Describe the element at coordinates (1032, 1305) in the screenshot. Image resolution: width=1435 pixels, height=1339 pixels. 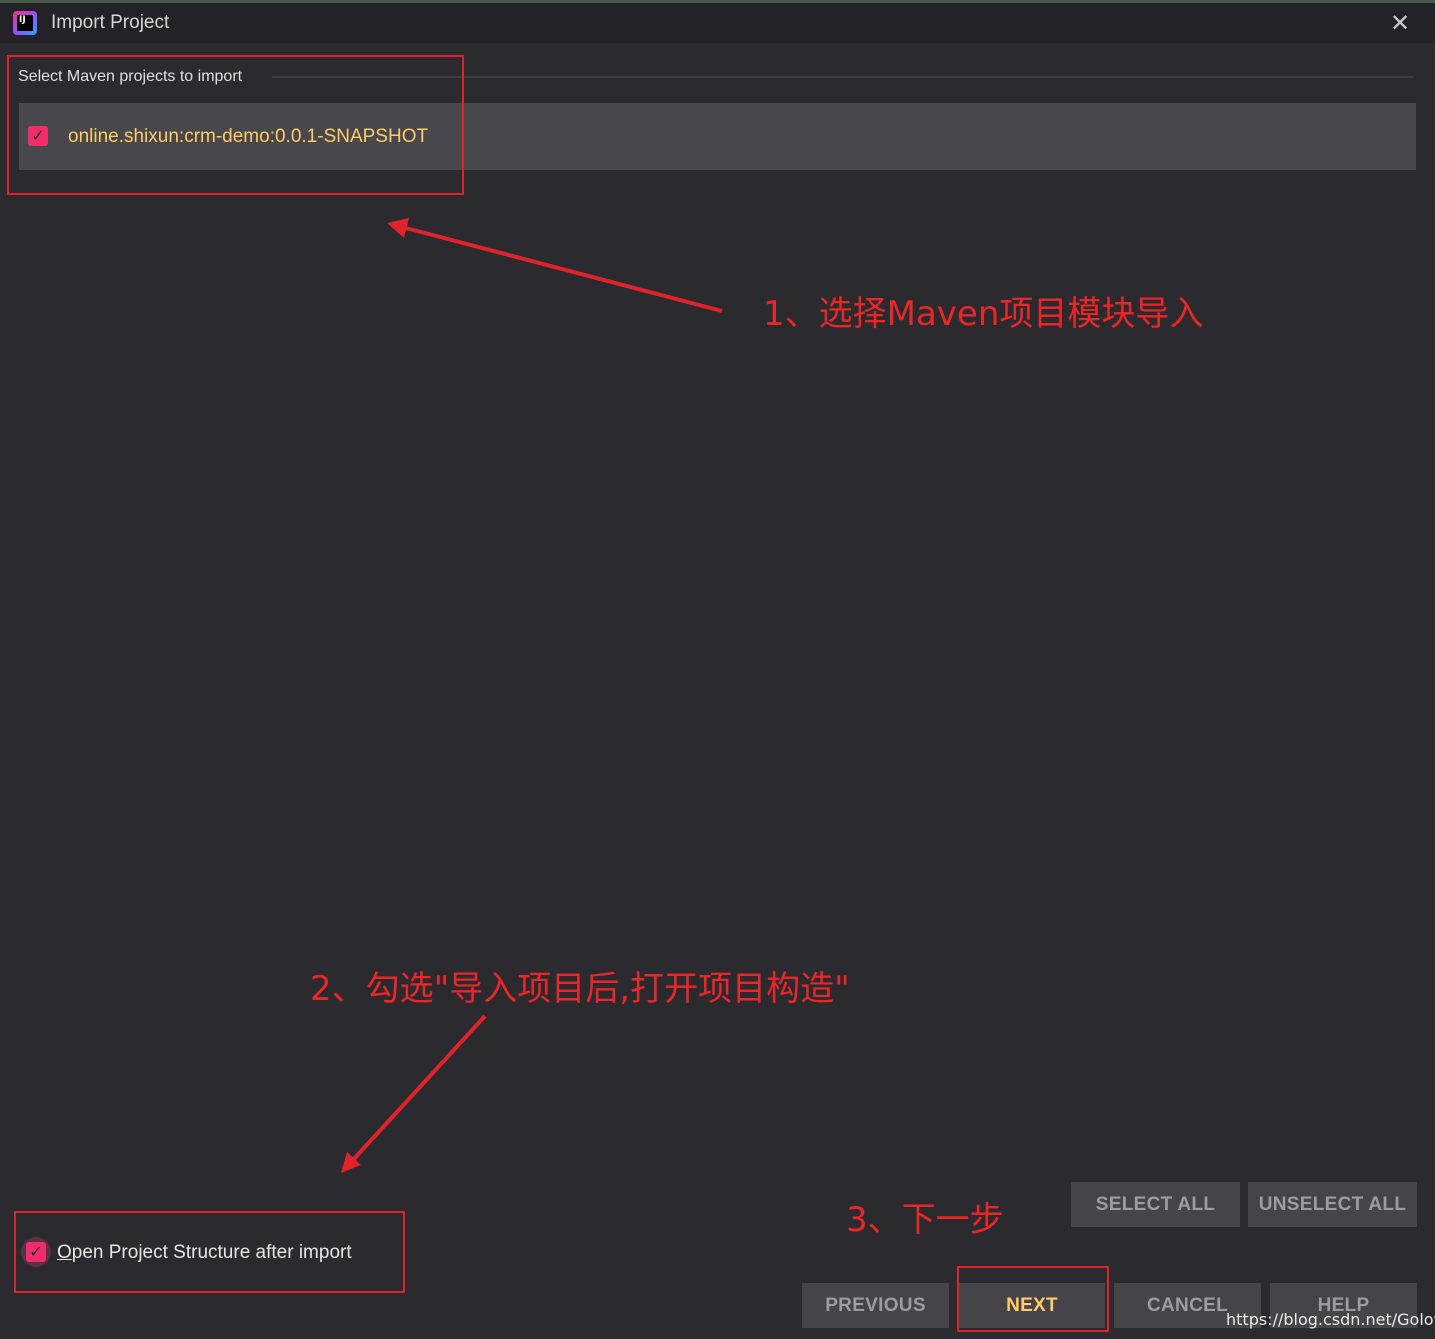
I see `next-button: NEXT` at that location.